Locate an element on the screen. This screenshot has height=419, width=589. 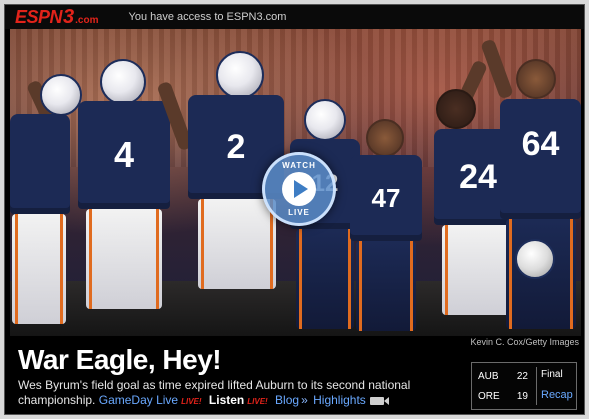
player-left-edge is located at coordinates (46, 205).